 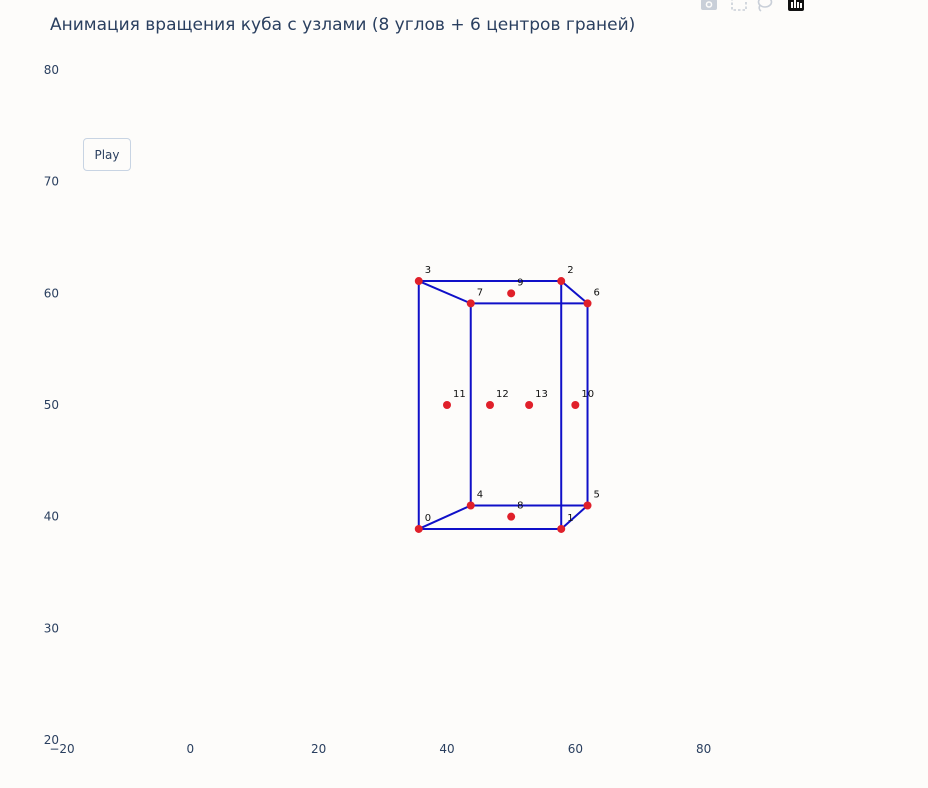 I want to click on x-tick-label: 20, so click(x=318, y=749).